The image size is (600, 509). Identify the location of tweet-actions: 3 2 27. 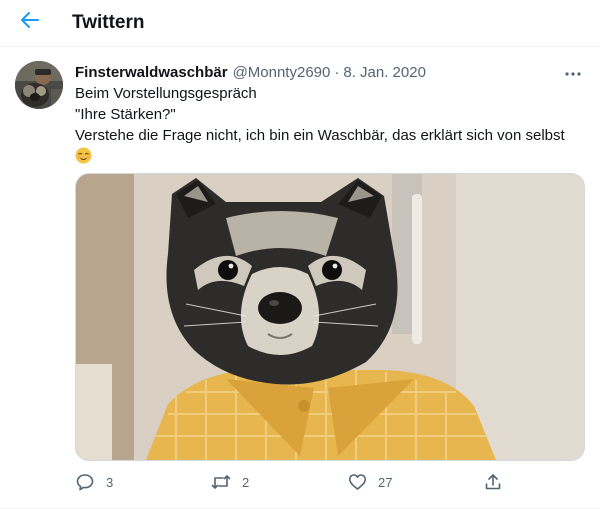
(288, 482).